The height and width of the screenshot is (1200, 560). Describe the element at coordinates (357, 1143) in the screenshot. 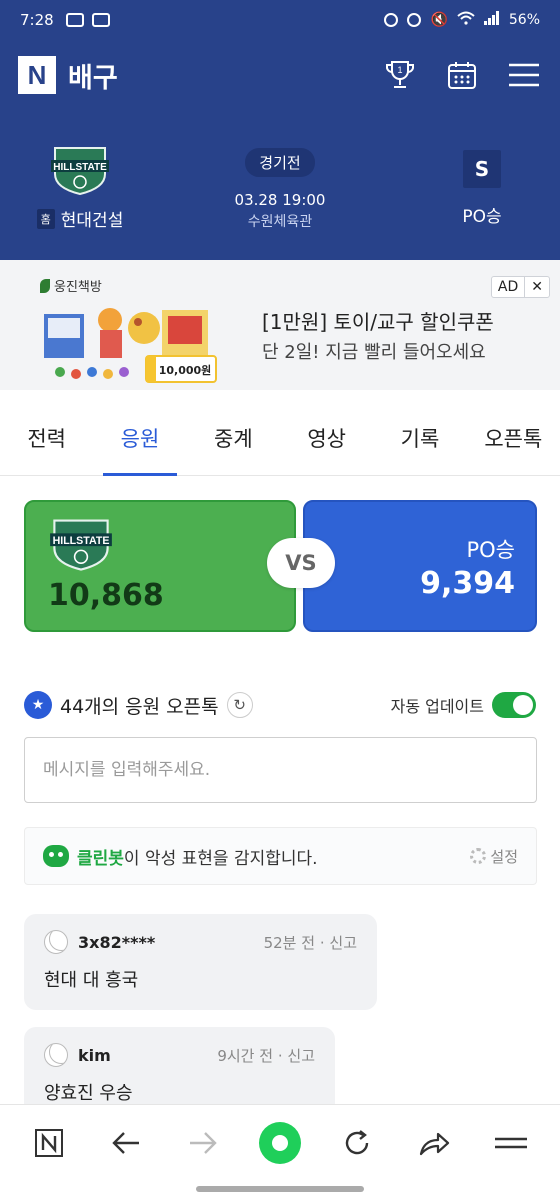

I see `reload-icon` at that location.